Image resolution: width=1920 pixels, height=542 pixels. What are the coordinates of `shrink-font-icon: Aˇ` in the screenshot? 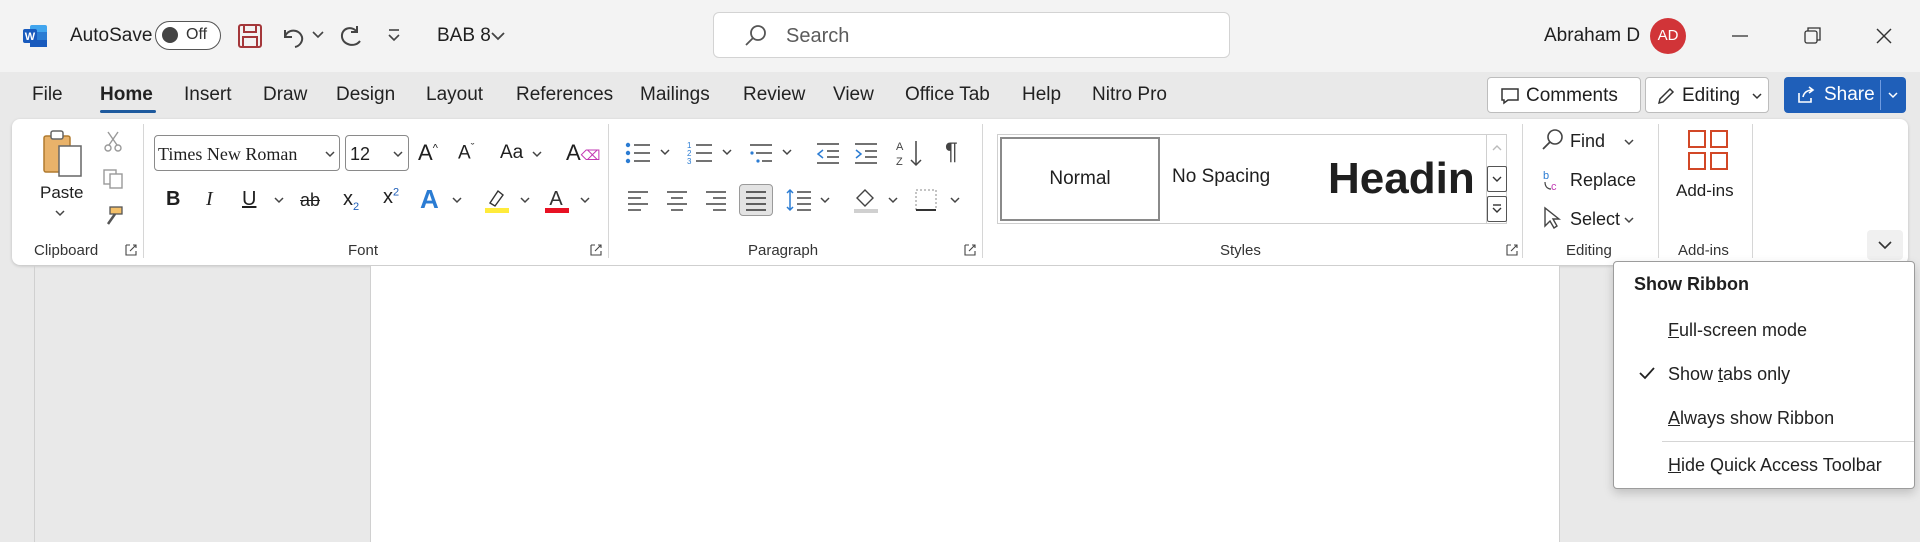 It's located at (466, 153).